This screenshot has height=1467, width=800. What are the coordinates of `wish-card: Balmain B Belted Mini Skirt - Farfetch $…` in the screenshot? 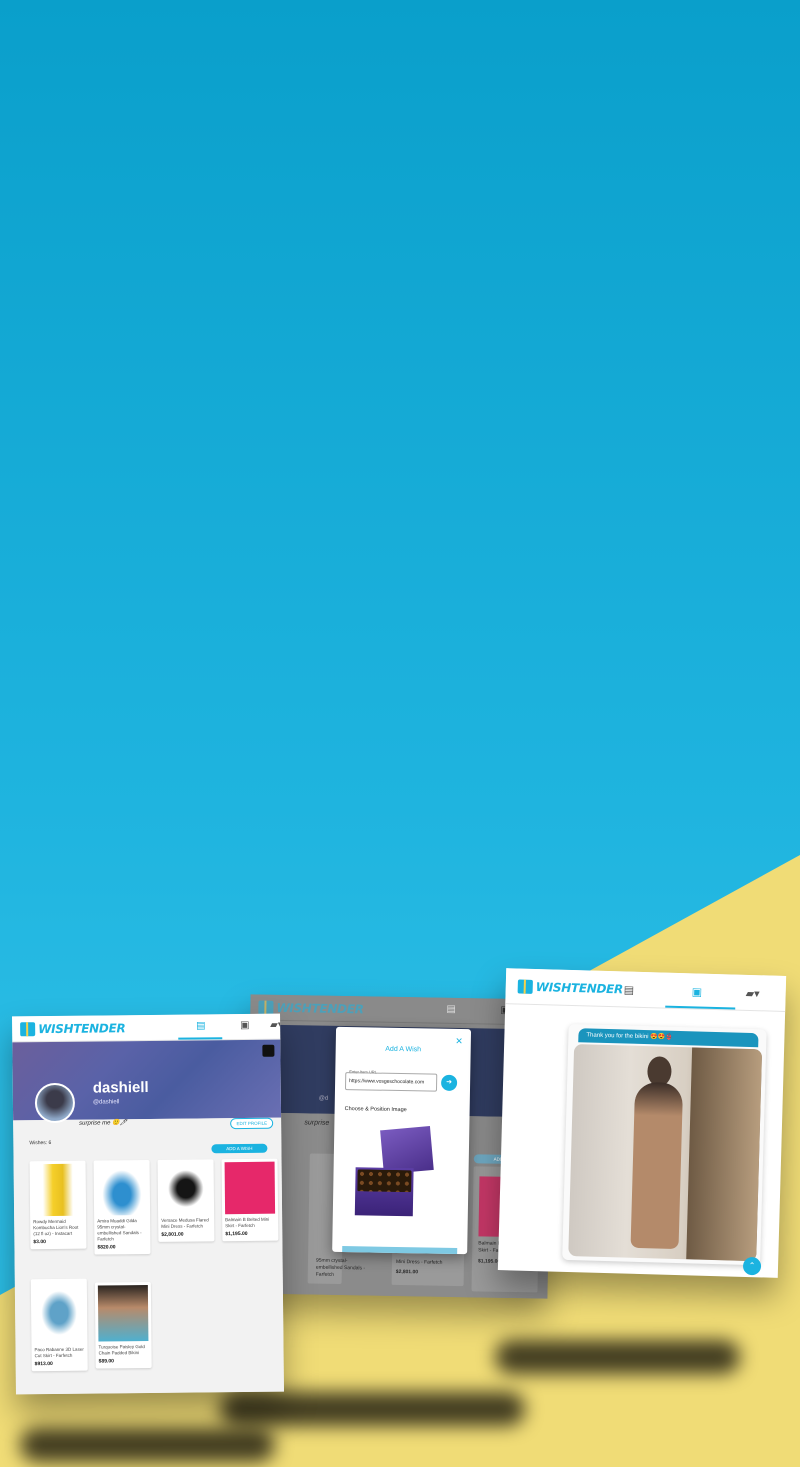 It's located at (250, 1200).